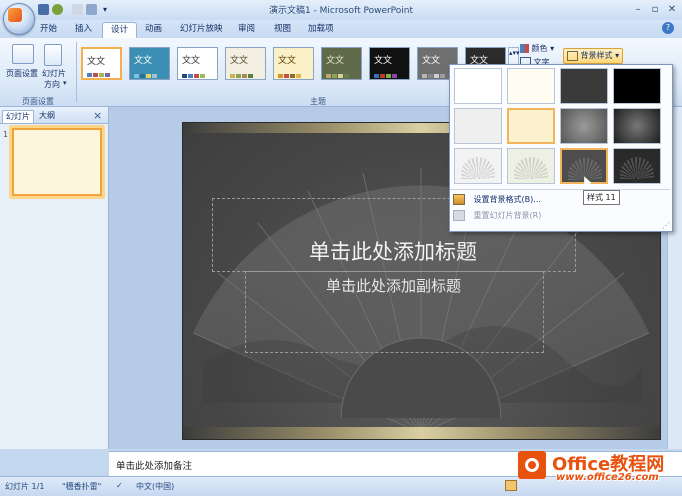 The image size is (682, 496). Describe the element at coordinates (48, 29) in the screenshot. I see `tab-home: 开始` at that location.